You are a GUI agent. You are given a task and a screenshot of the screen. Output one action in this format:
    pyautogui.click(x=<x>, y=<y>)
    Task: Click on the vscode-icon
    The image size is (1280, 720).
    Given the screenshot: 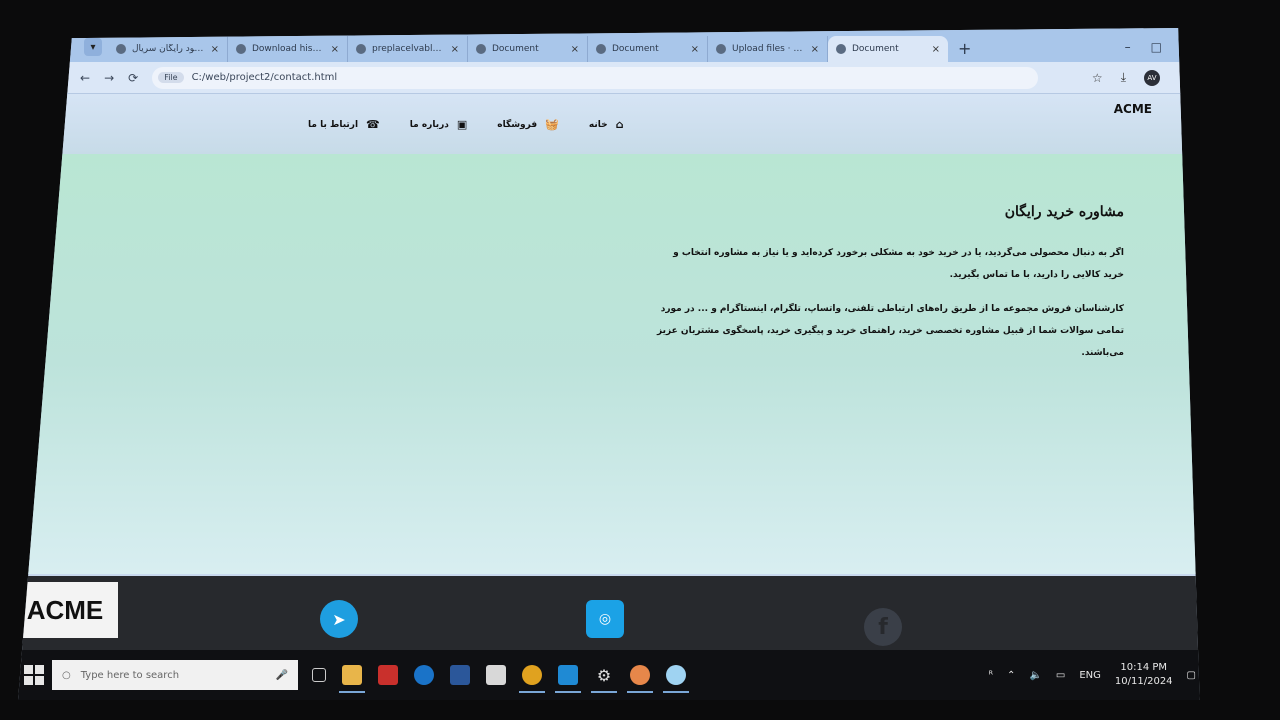 What is the action you would take?
    pyautogui.click(x=568, y=679)
    